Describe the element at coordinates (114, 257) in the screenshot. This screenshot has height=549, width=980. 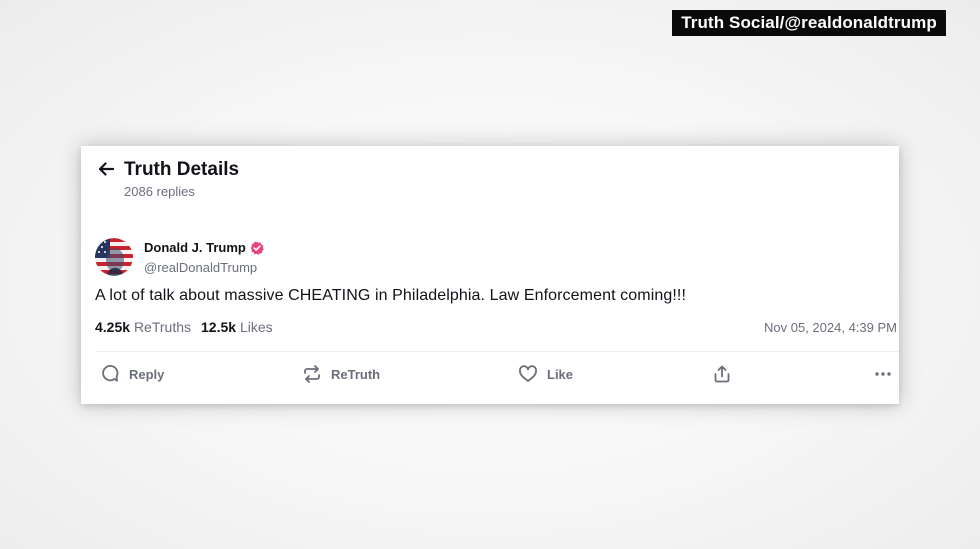
I see `avatar` at that location.